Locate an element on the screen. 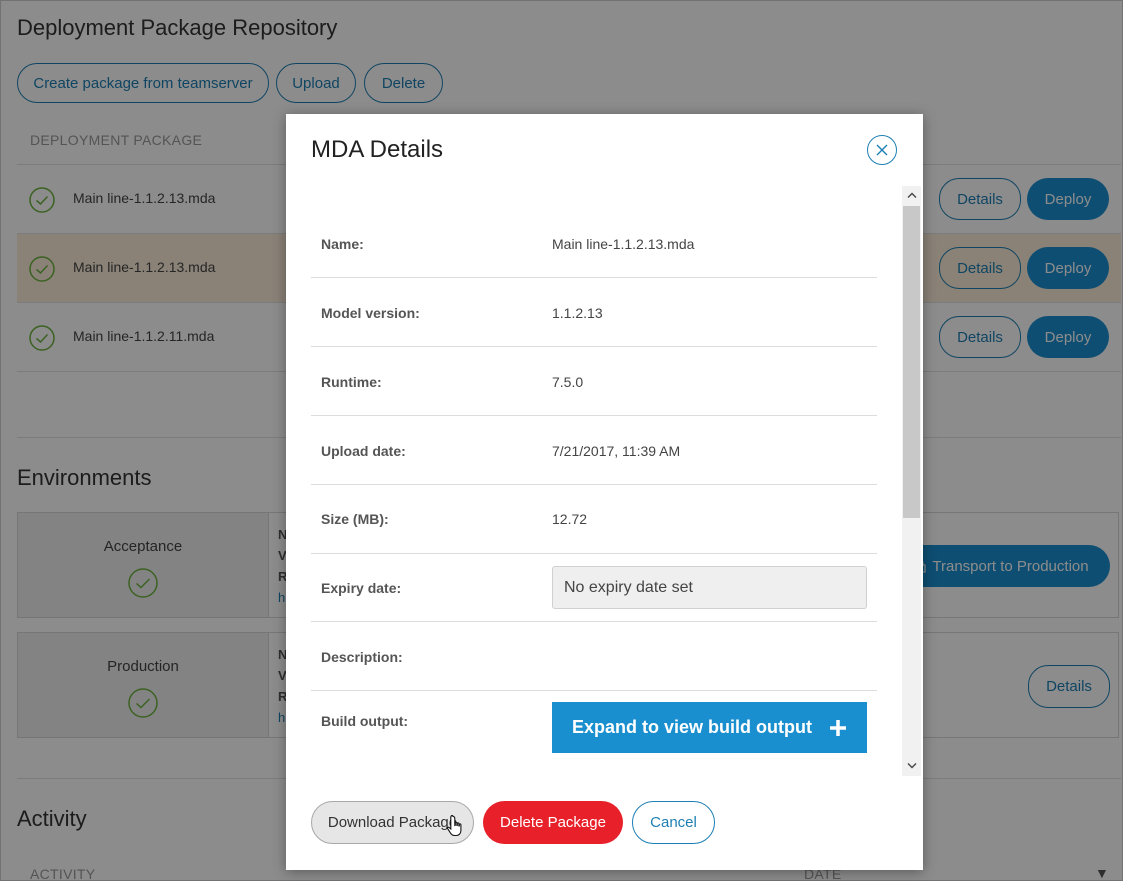  scrollbar-thumb is located at coordinates (911, 362).